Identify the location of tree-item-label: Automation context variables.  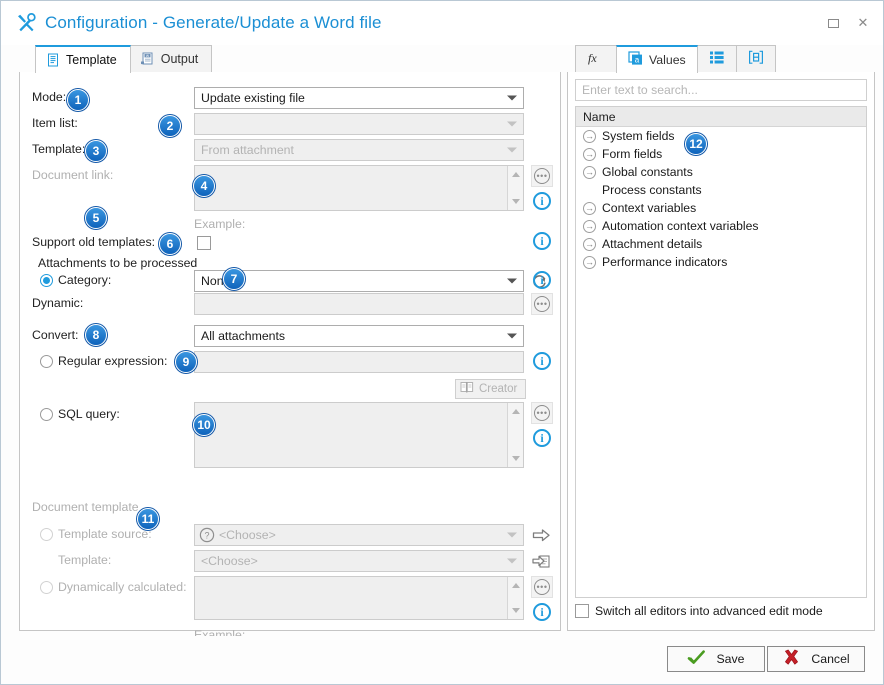
(680, 226).